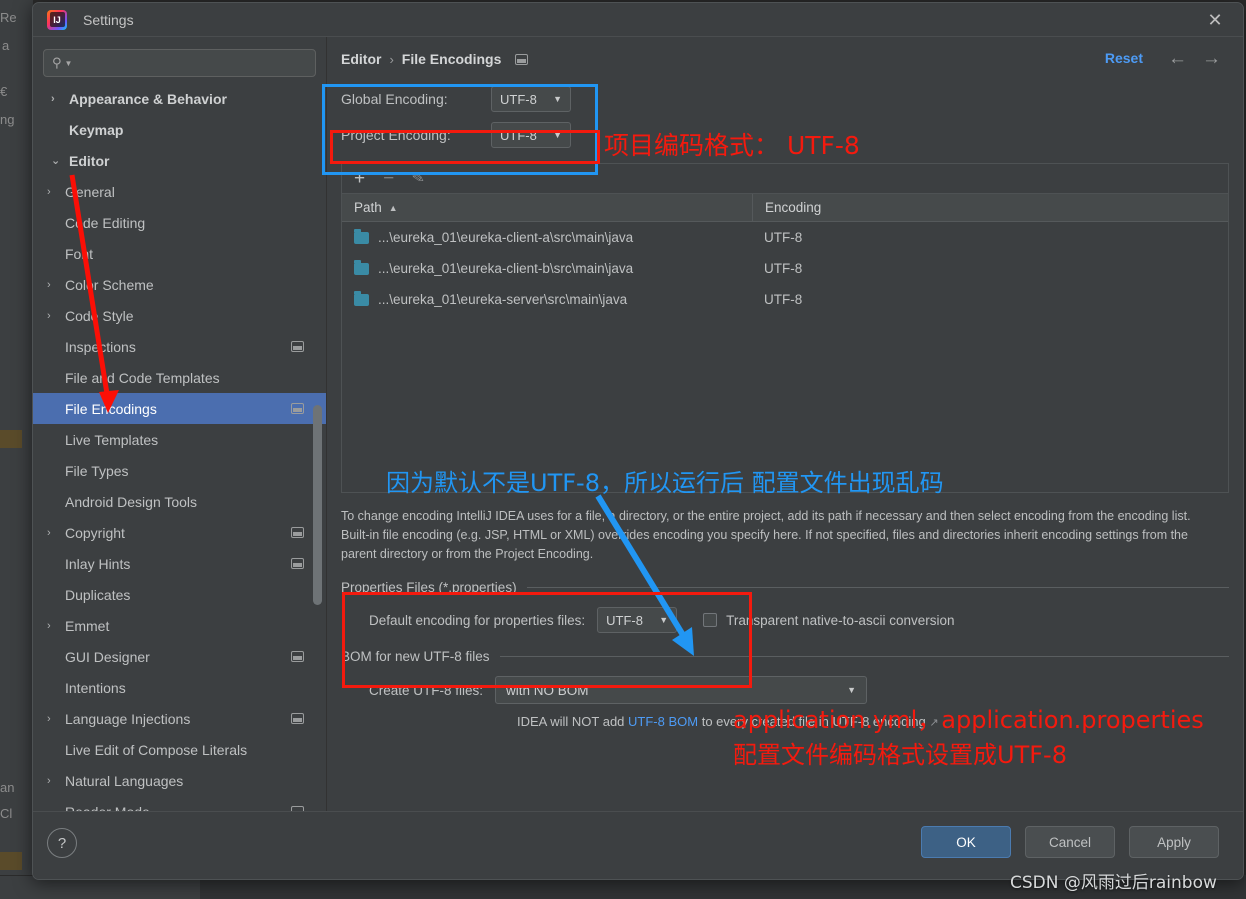  Describe the element at coordinates (179, 532) in the screenshot. I see `sidebar-item-copyright: › Copyright` at that location.